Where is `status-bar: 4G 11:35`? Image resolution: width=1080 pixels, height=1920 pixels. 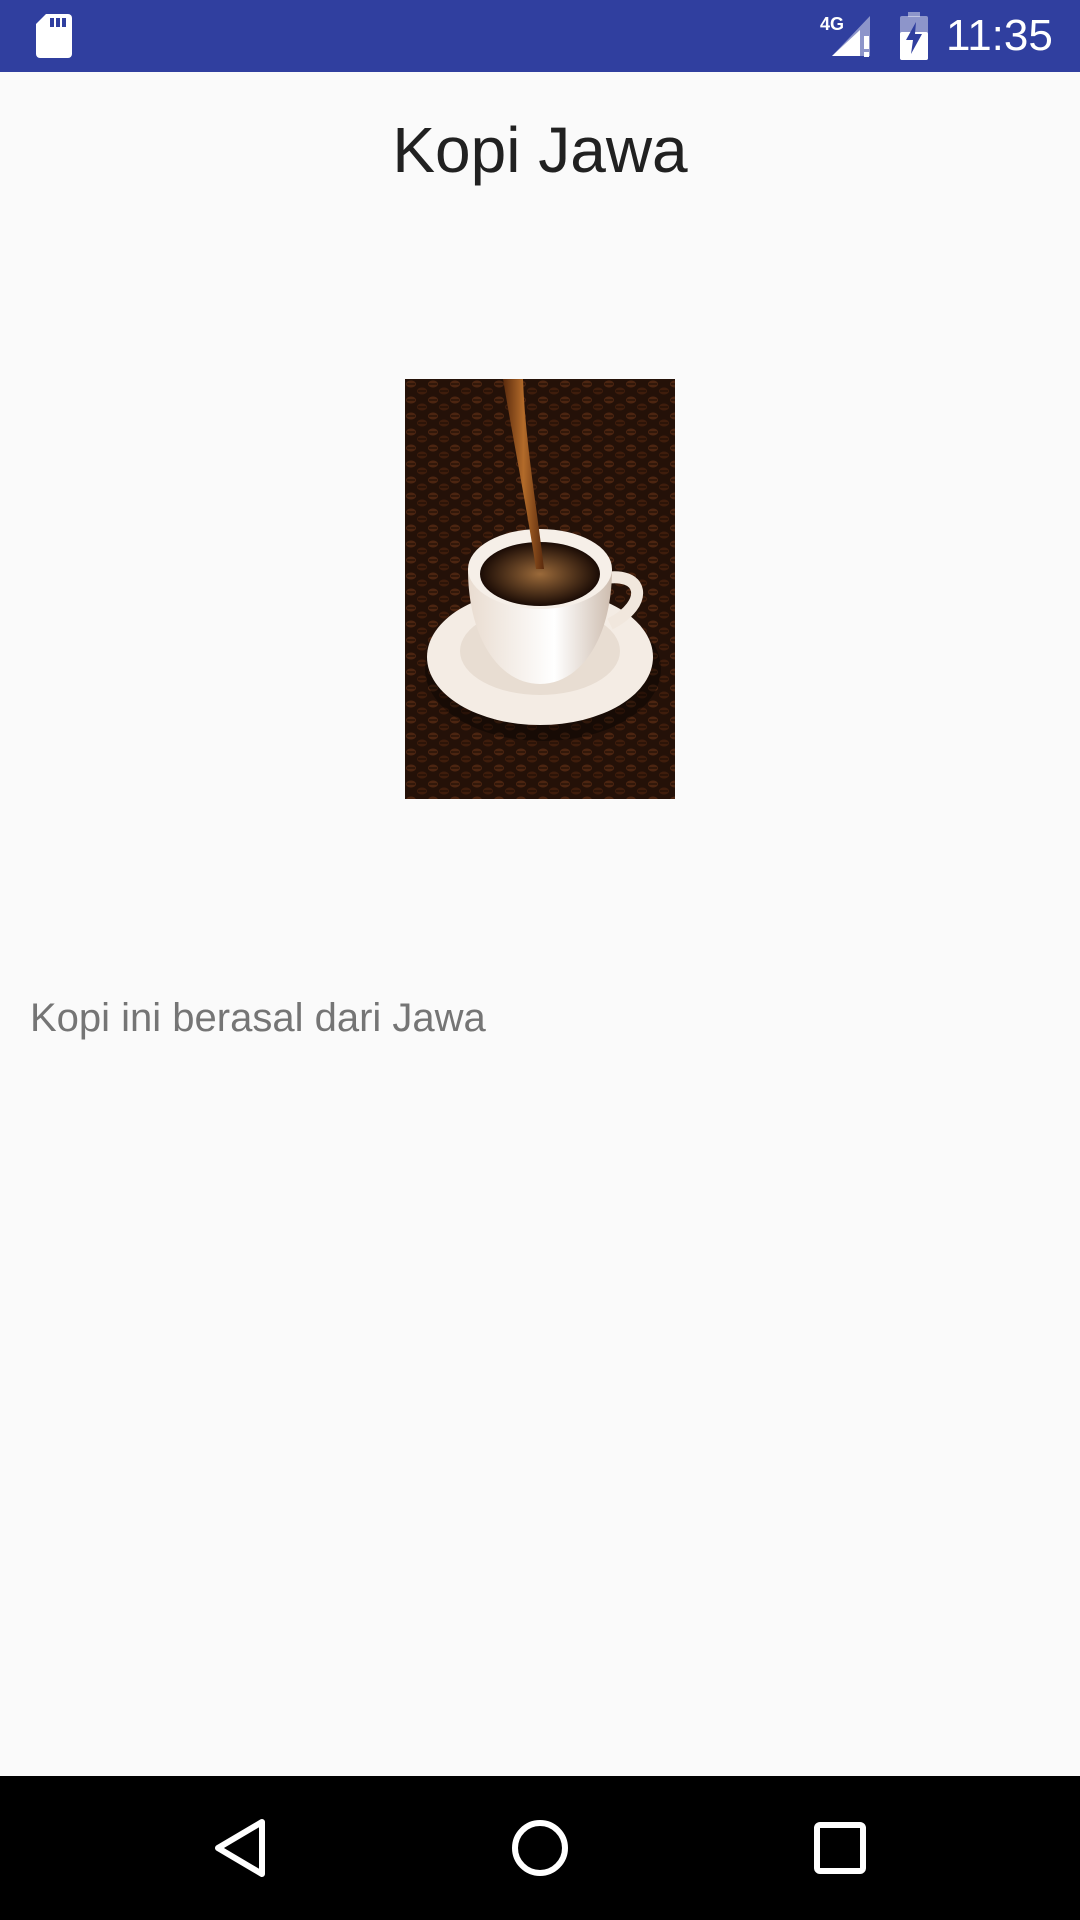
status-bar: 4G 11:35 is located at coordinates (540, 36).